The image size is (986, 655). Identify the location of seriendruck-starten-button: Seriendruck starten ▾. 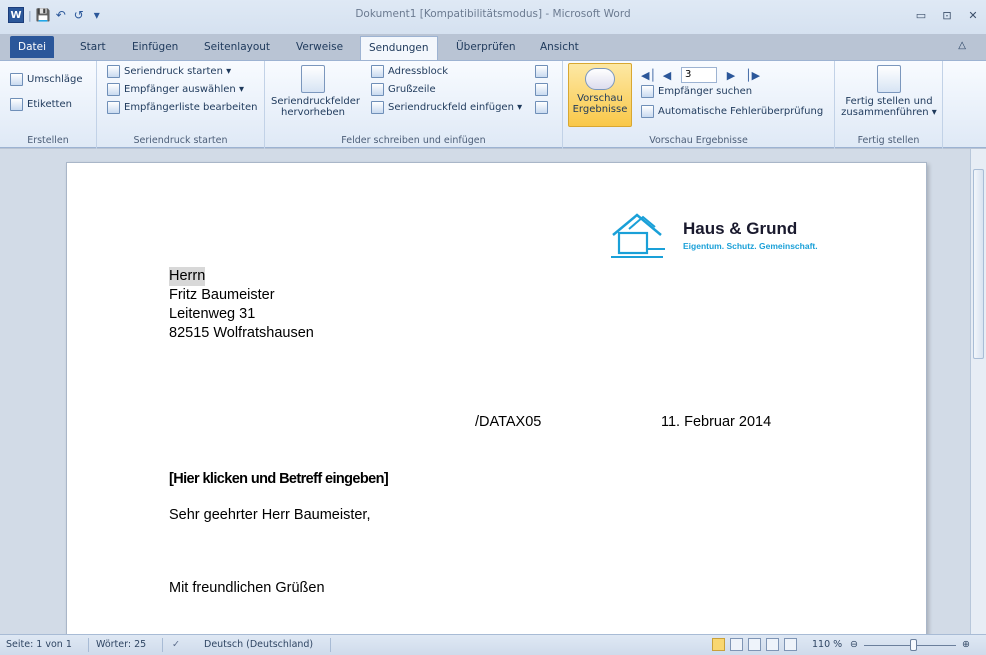
(169, 71).